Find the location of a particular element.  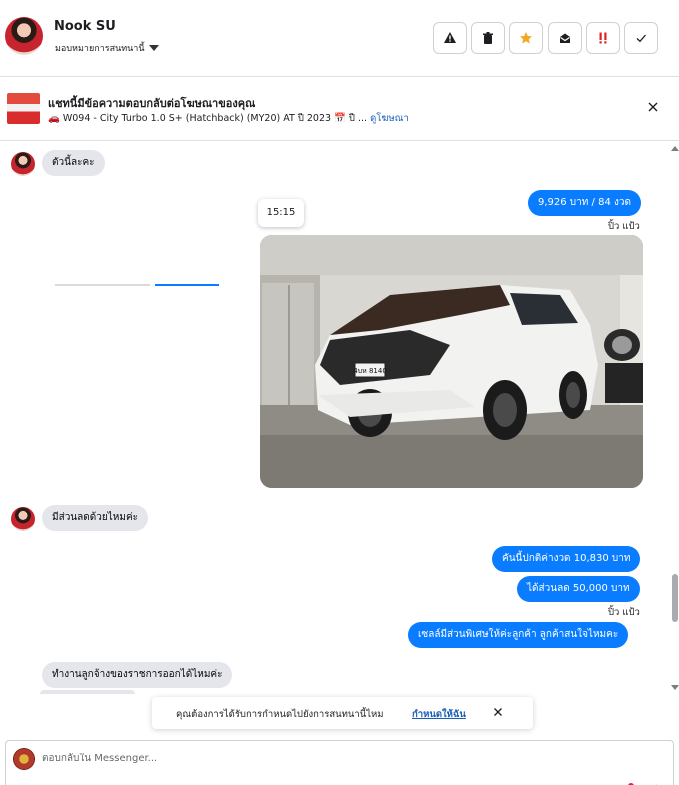

delete-button is located at coordinates (488, 38).